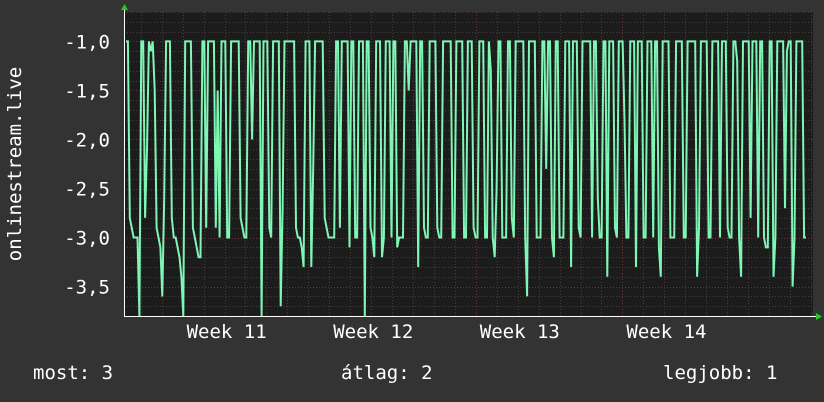 The height and width of the screenshot is (402, 824). I want to click on y-tick-label: -3,0, so click(87, 239).